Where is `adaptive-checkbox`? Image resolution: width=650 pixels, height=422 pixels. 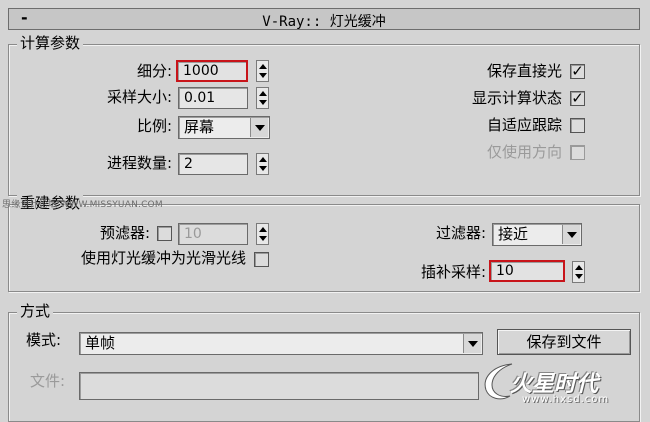 adaptive-checkbox is located at coordinates (577, 125).